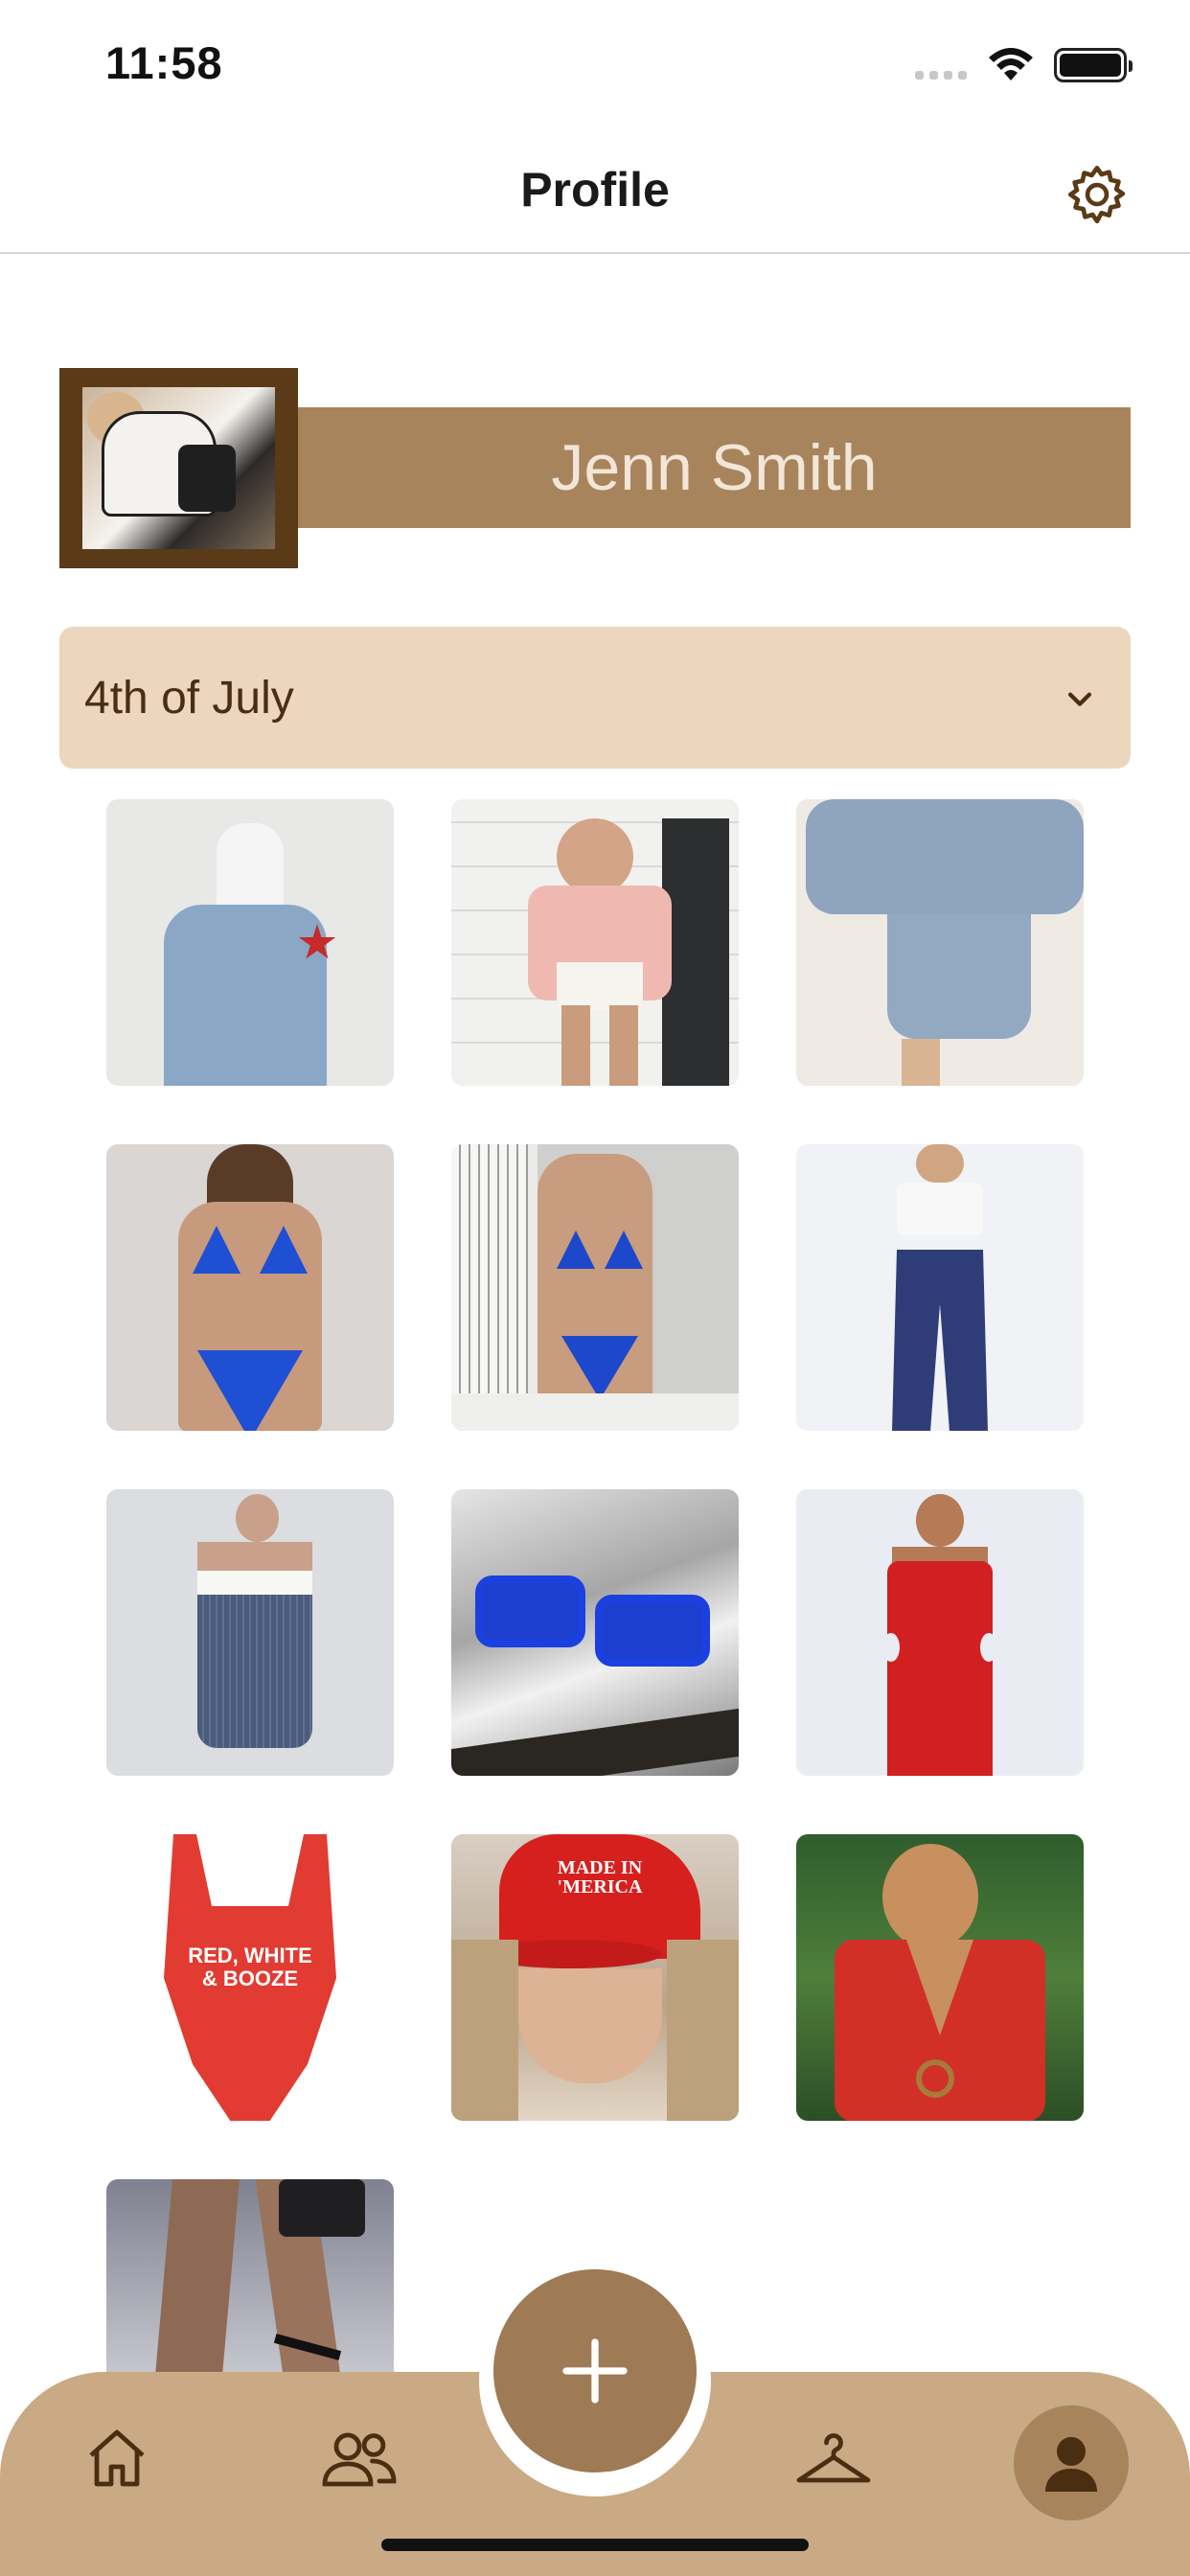 The width and height of the screenshot is (1190, 2576). Describe the element at coordinates (1094, 65) in the screenshot. I see `battery-icon` at that location.